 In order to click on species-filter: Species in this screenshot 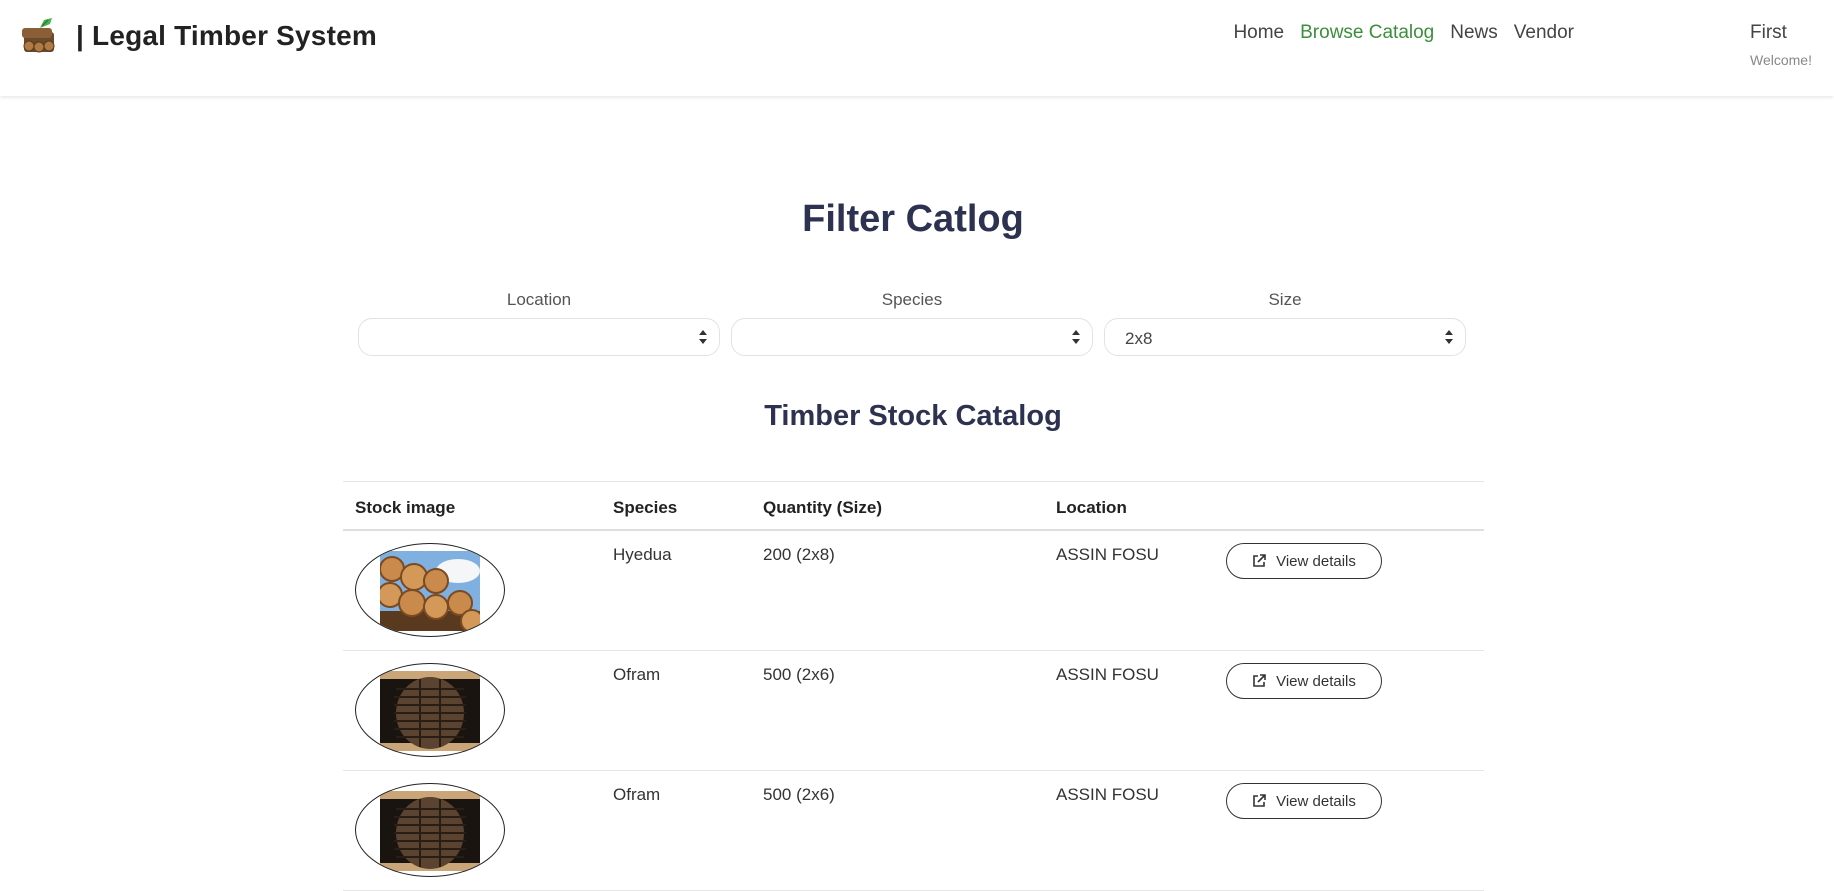, I will do `click(912, 323)`.